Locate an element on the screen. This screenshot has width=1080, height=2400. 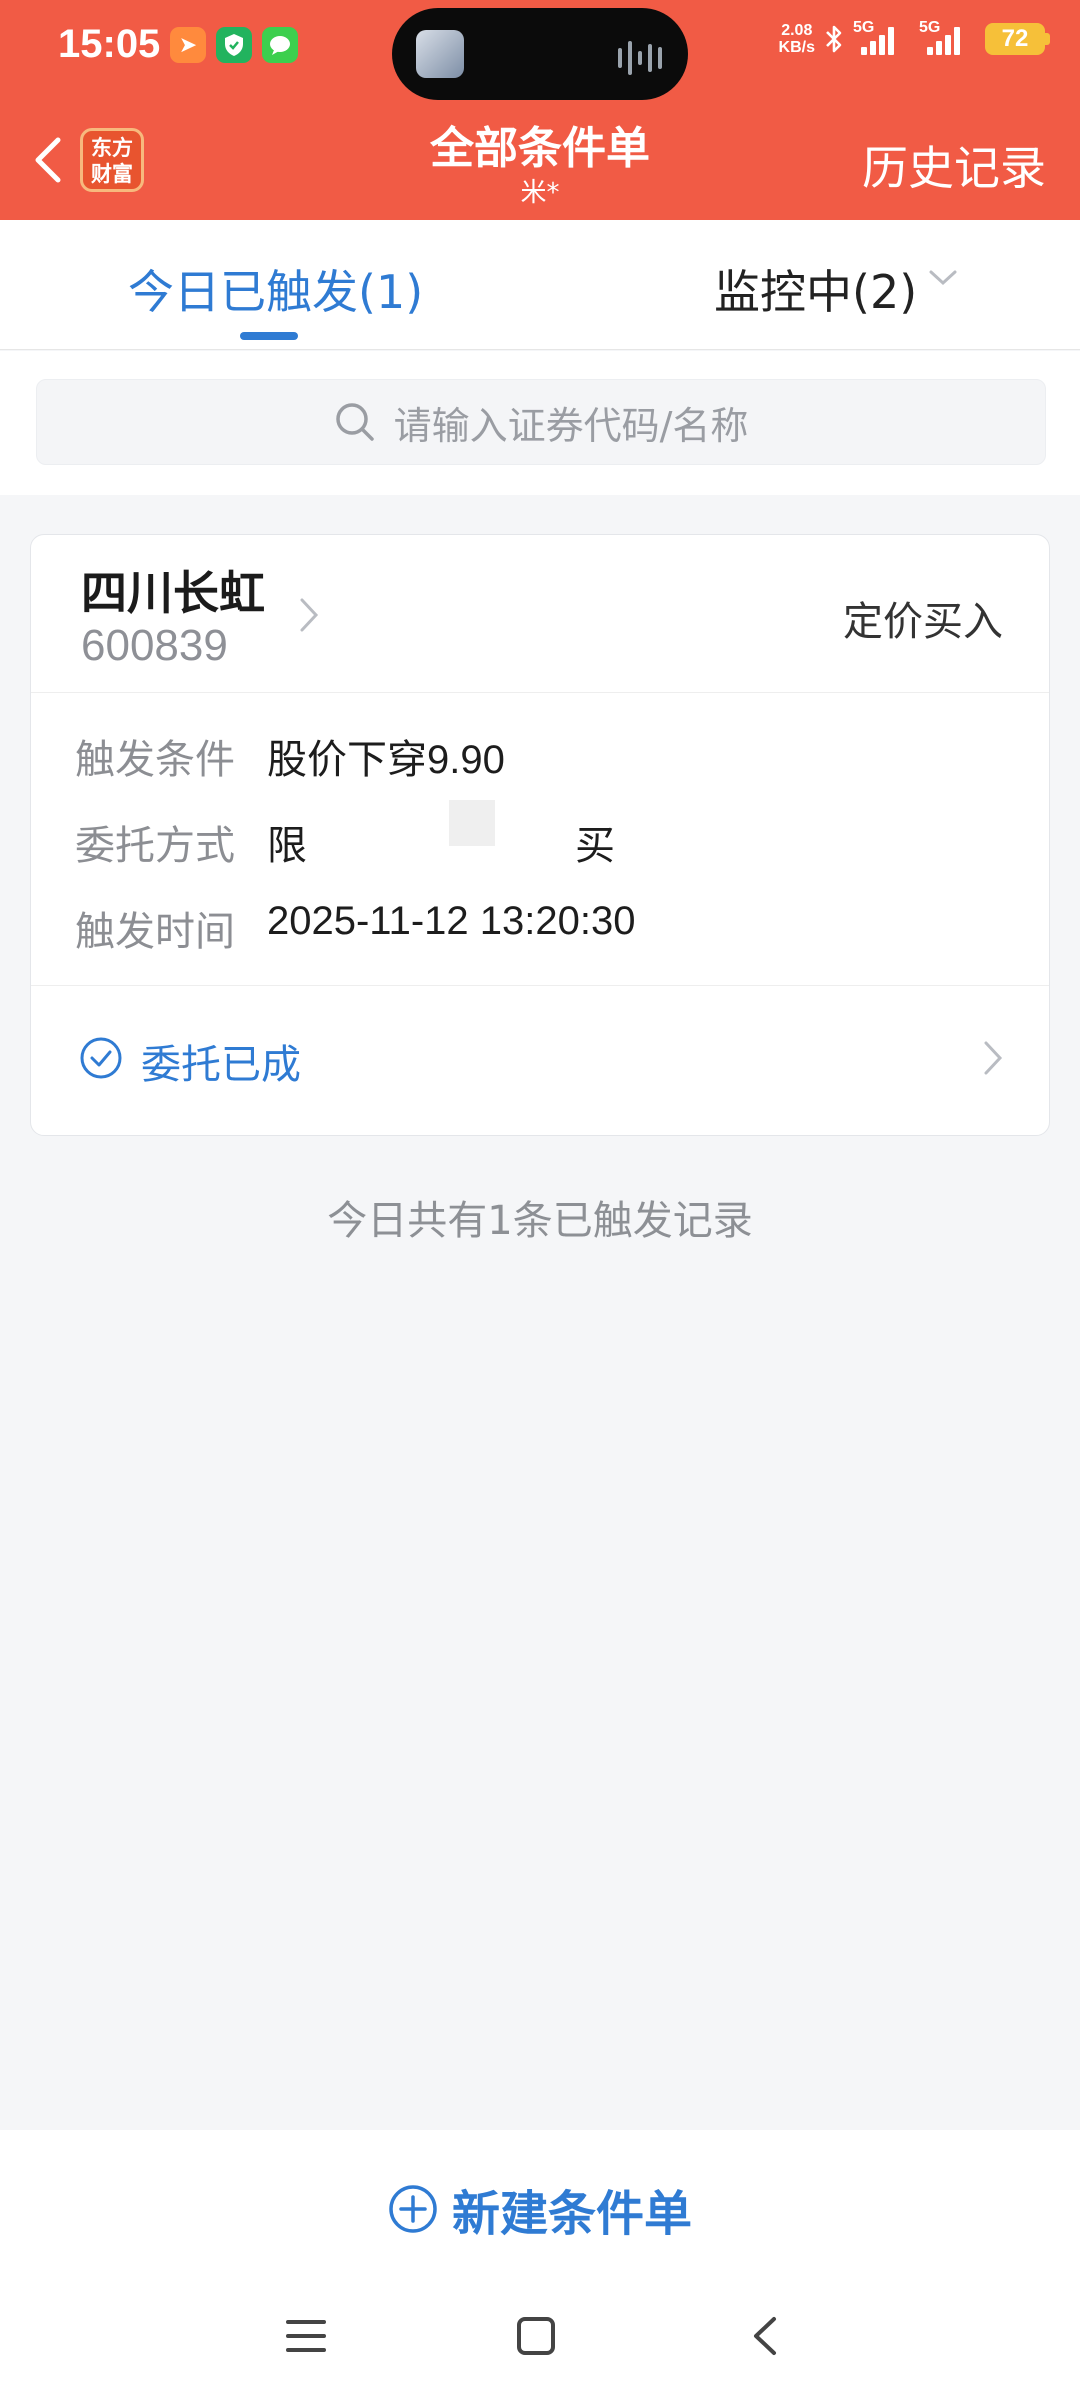
search-icon is located at coordinates (354, 422).